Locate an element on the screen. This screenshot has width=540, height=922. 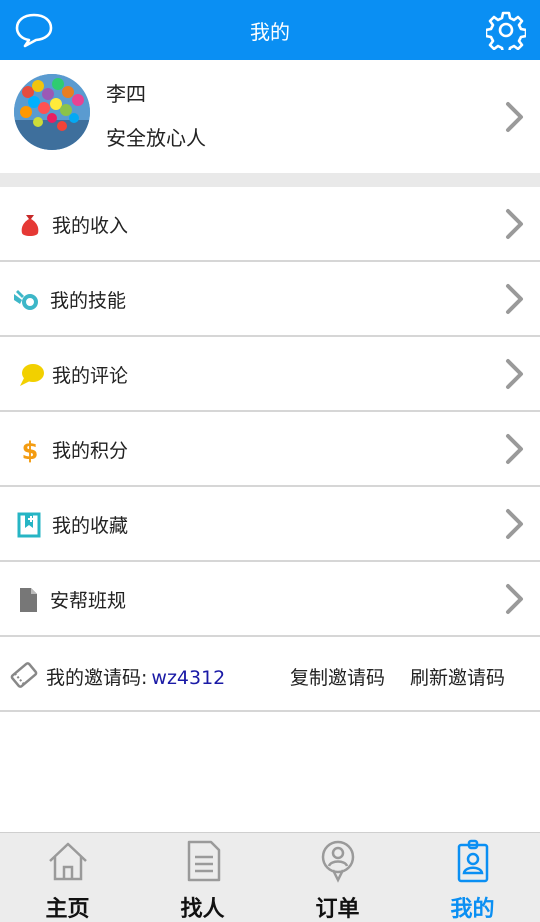
dollar-icon: $ is located at coordinates (30, 450).